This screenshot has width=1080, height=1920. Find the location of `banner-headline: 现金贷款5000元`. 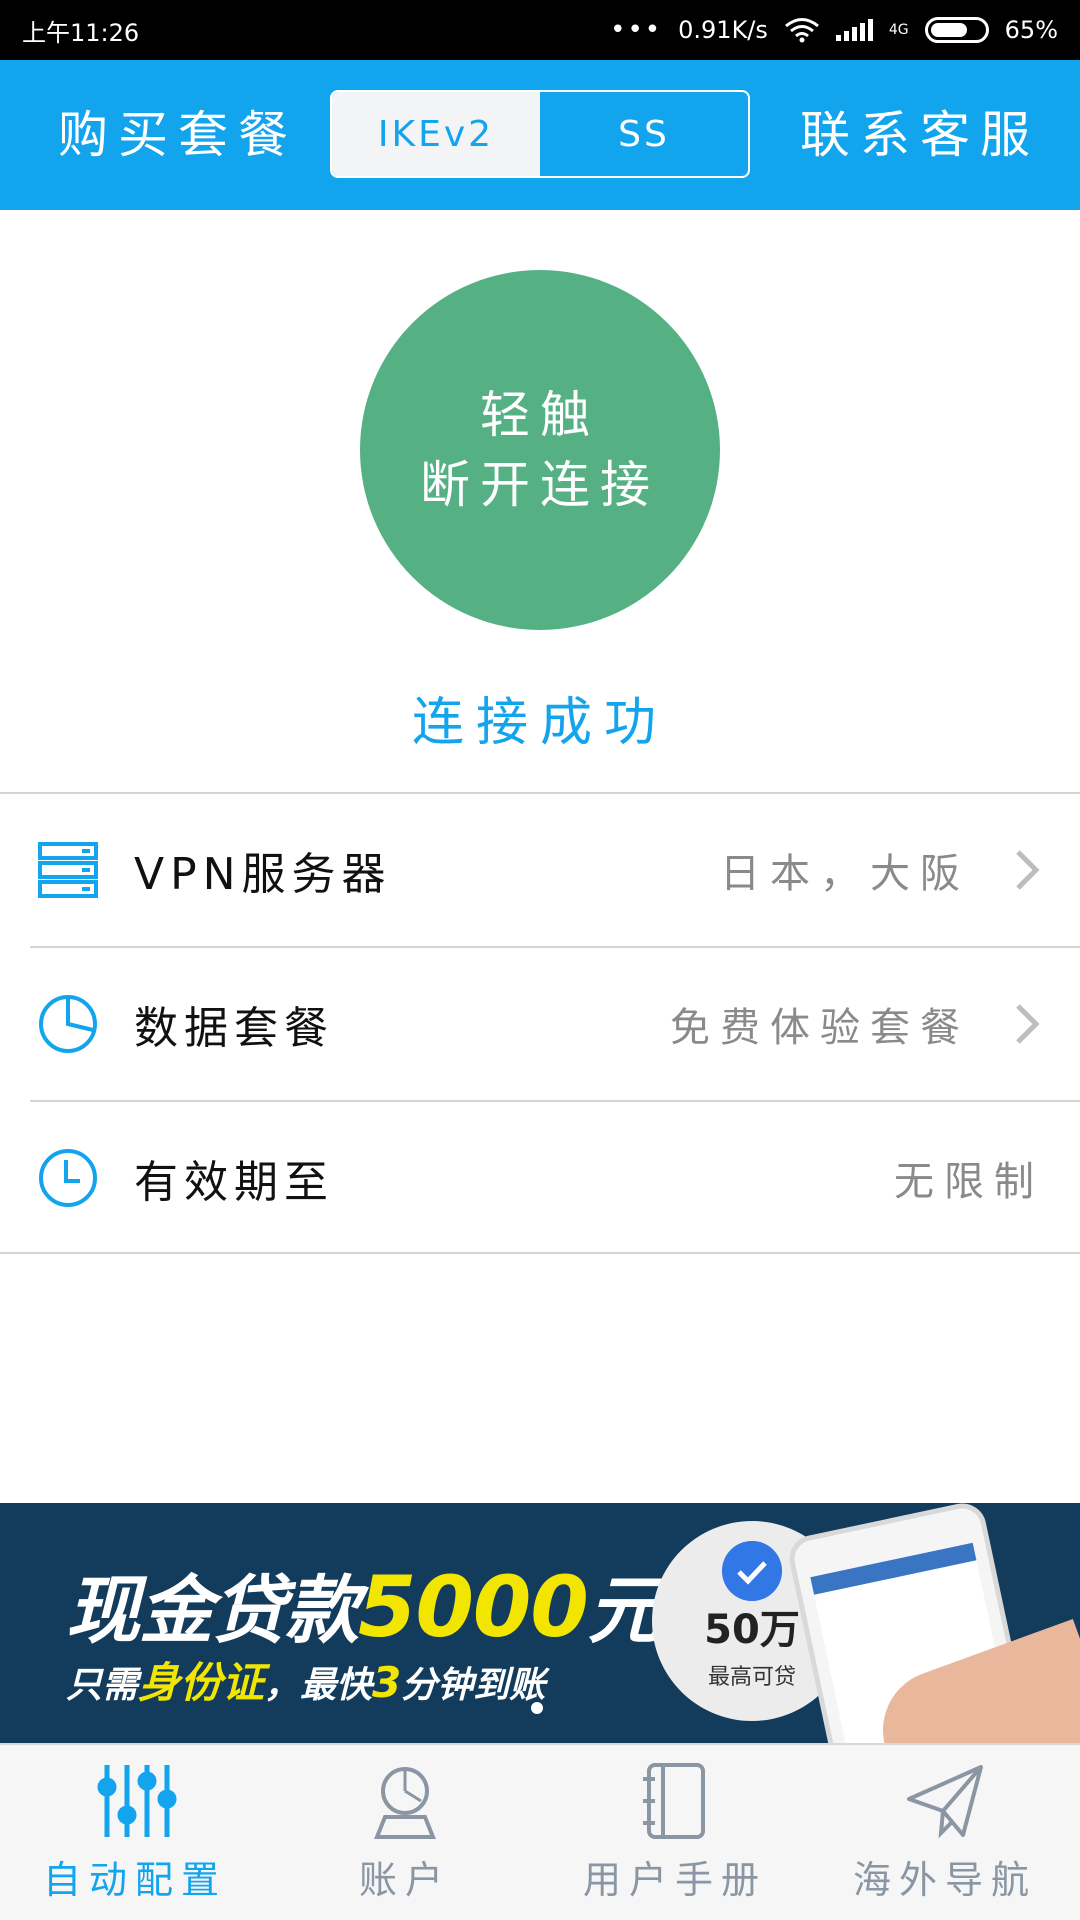

banner-headline: 现金贷款5000元 is located at coordinates (364, 1604).